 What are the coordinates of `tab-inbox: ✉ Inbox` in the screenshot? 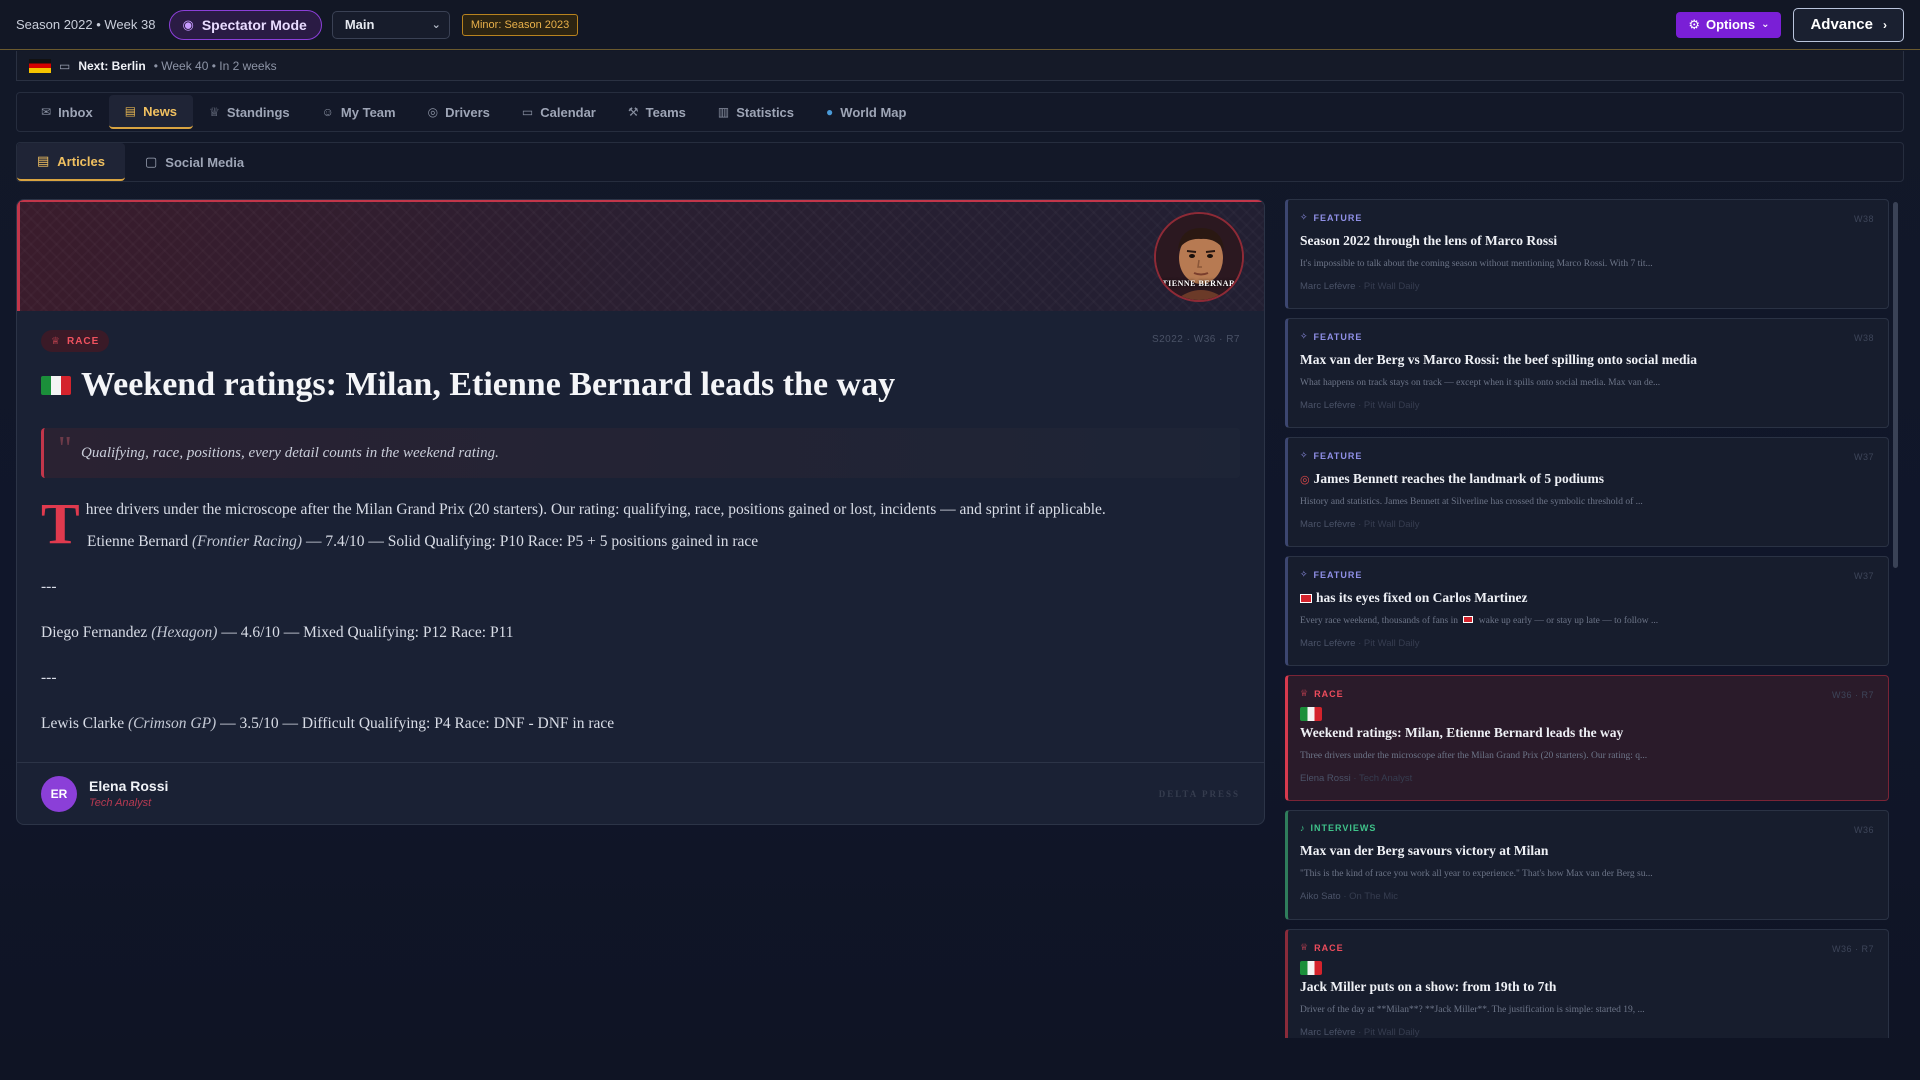 It's located at (67, 112).